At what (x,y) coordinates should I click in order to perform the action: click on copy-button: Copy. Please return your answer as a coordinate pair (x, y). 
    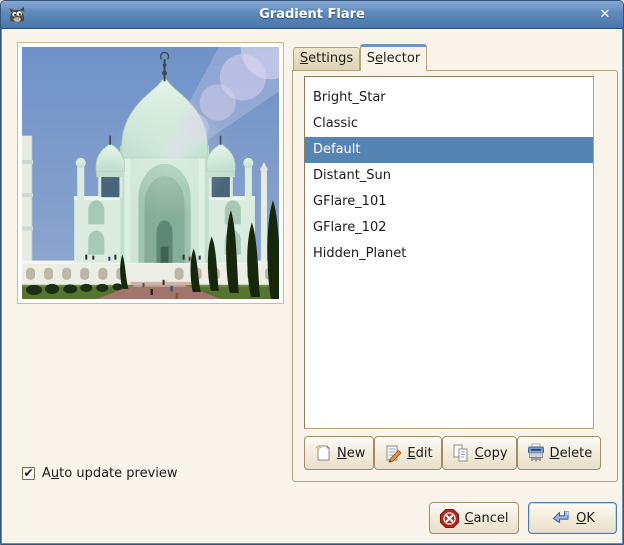
    Looking at the image, I should click on (479, 453).